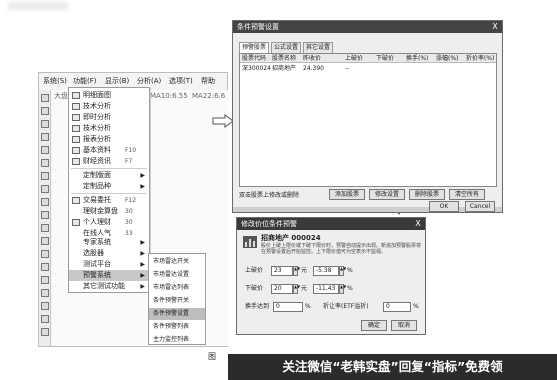  What do you see at coordinates (404, 325) in the screenshot?
I see `cancel-button: 取消` at bounding box center [404, 325].